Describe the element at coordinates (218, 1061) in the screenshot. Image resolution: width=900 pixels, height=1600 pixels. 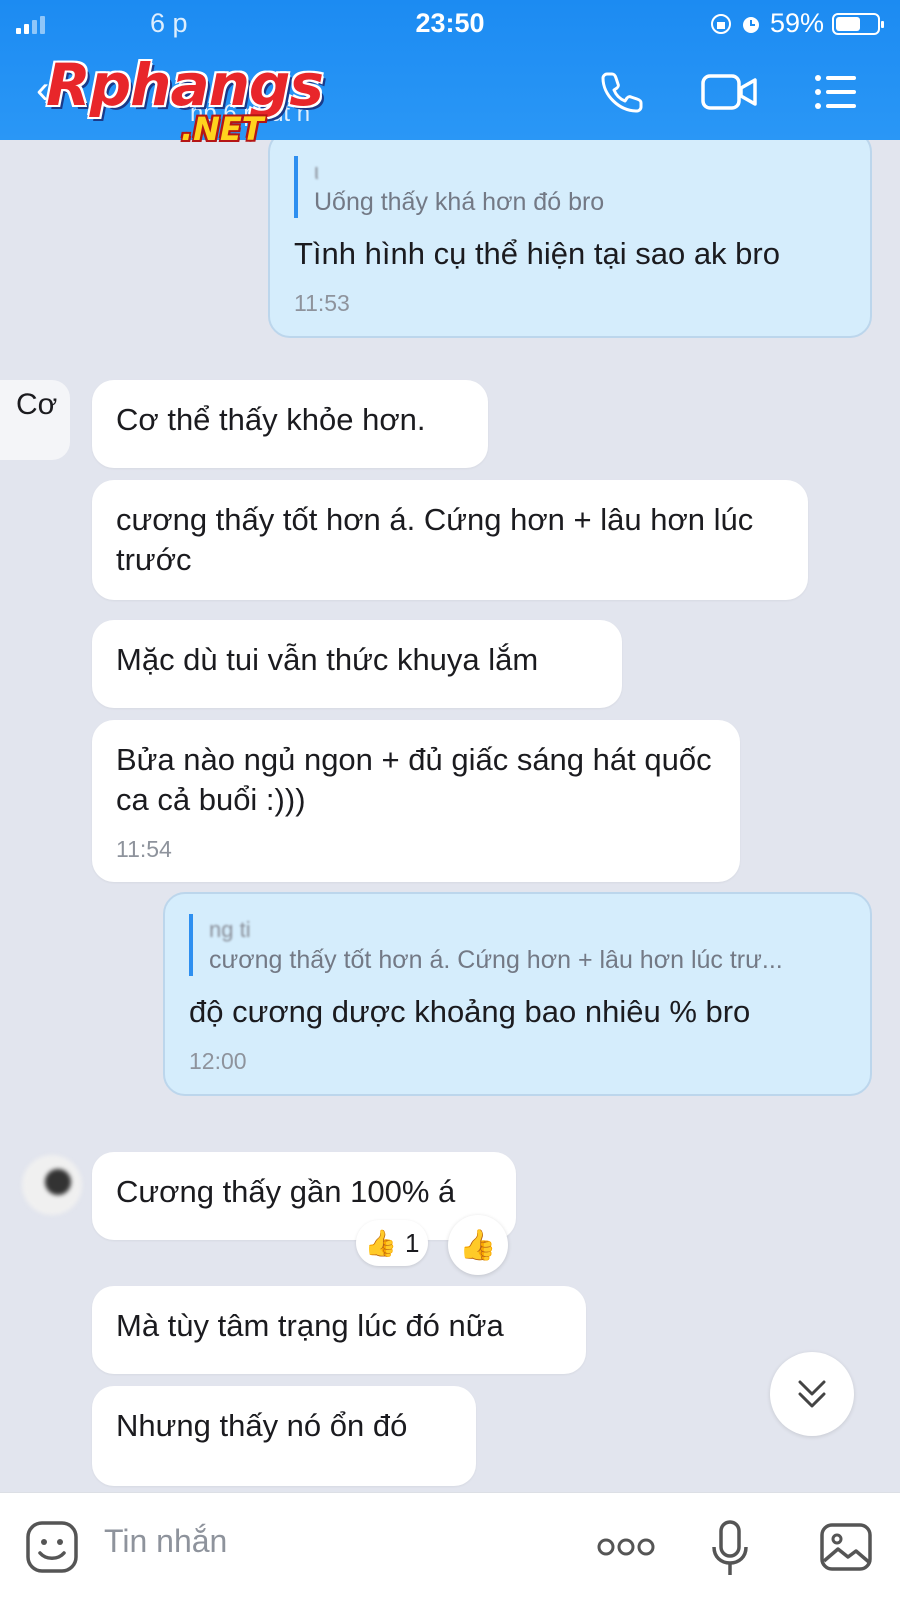
I see `message-time: 12:00` at that location.